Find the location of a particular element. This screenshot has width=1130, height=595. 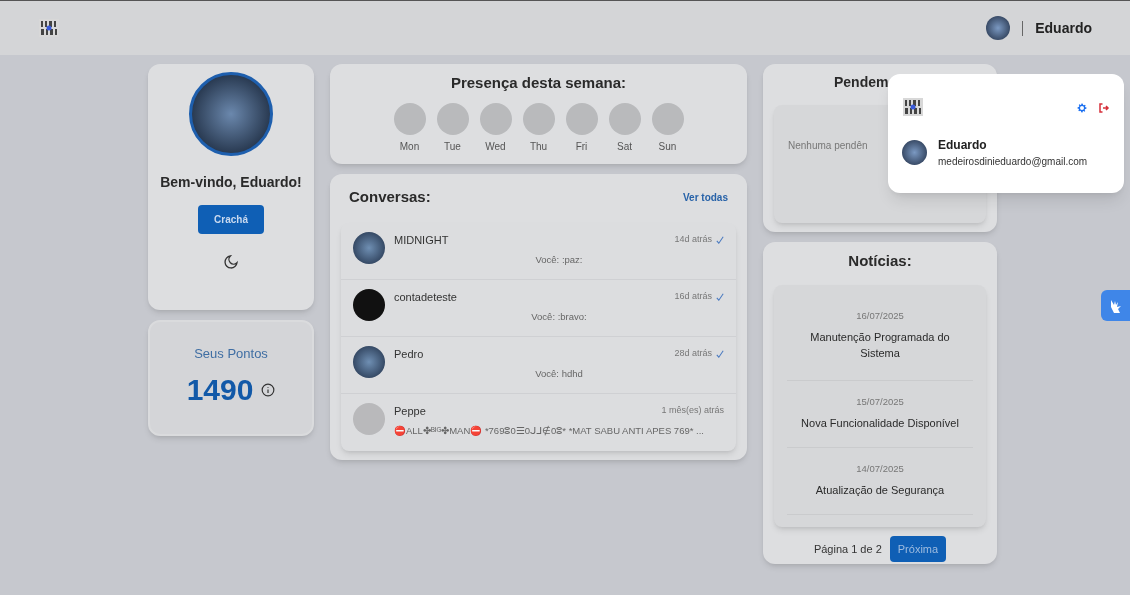

news-date: 15/07/2025 is located at coordinates (880, 401).